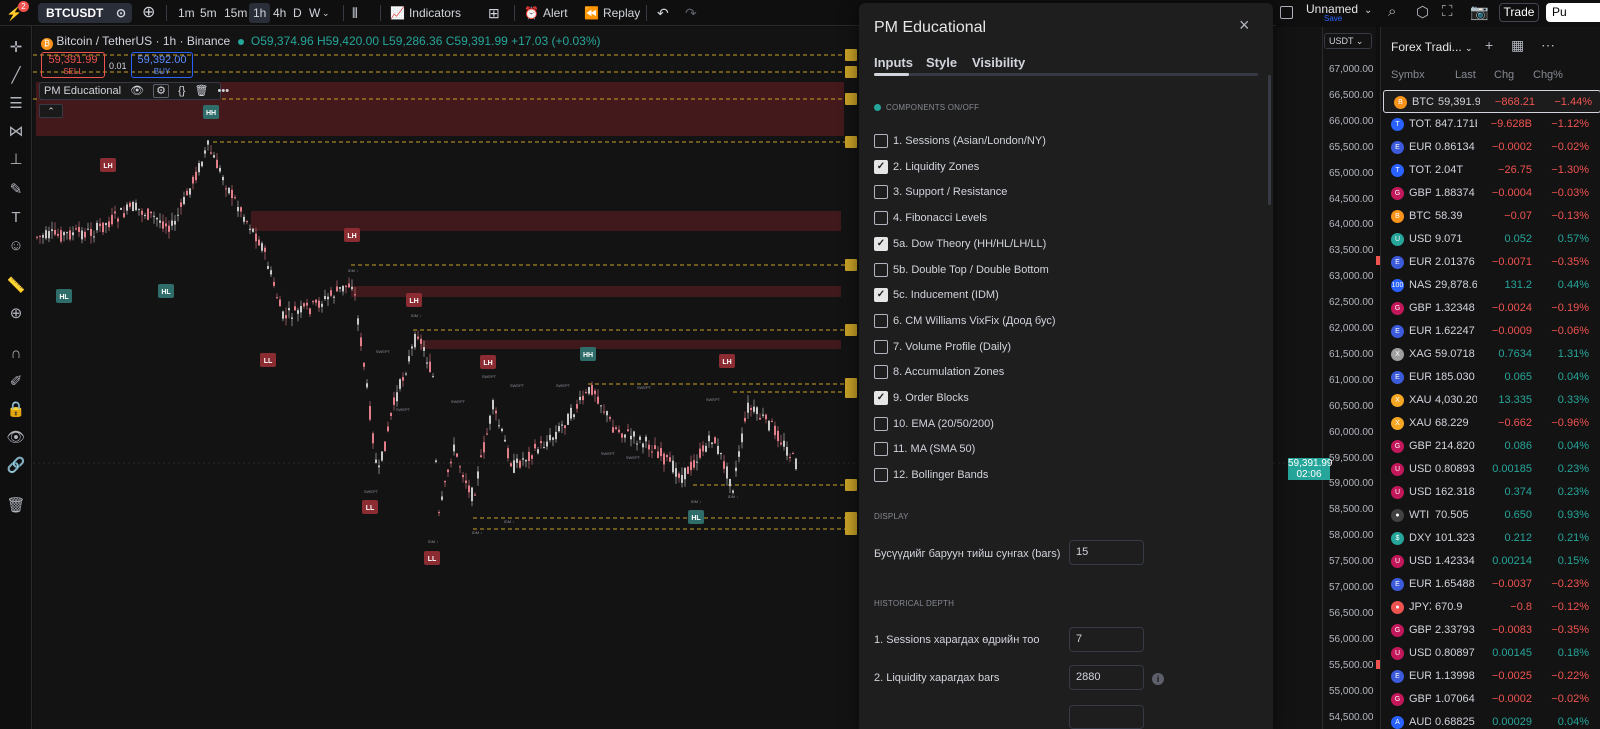 This screenshot has width=1600, height=729. Describe the element at coordinates (663, 13) in the screenshot. I see `undo-icon: ↶` at that location.